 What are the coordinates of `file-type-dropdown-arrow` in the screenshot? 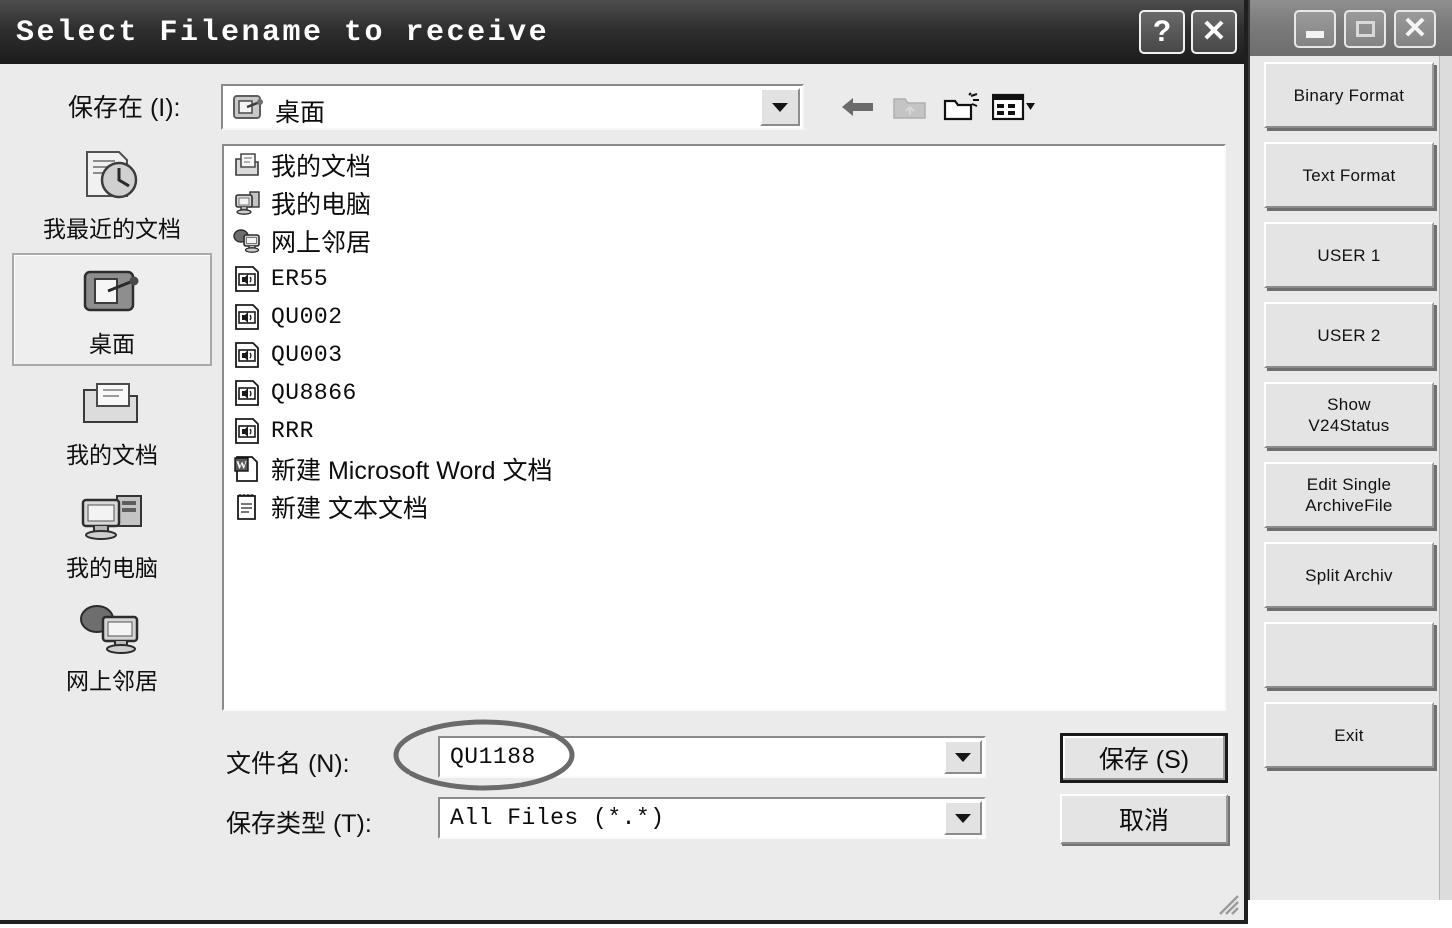 It's located at (963, 818).